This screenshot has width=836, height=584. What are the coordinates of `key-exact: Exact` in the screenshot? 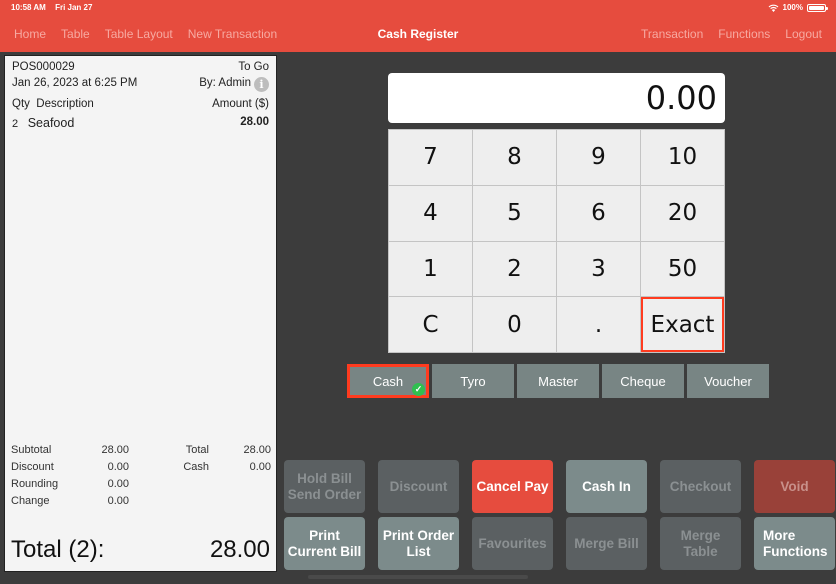 It's located at (682, 324).